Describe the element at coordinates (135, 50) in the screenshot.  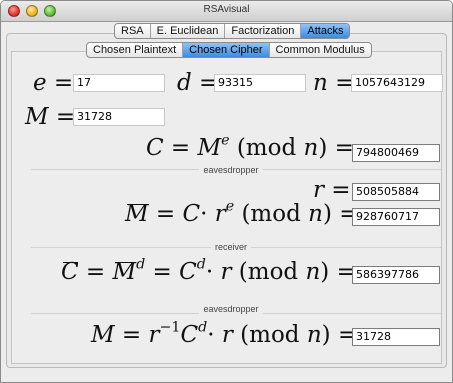
I see `subtab-chosen-plaintext: Chosen Plaintext` at that location.